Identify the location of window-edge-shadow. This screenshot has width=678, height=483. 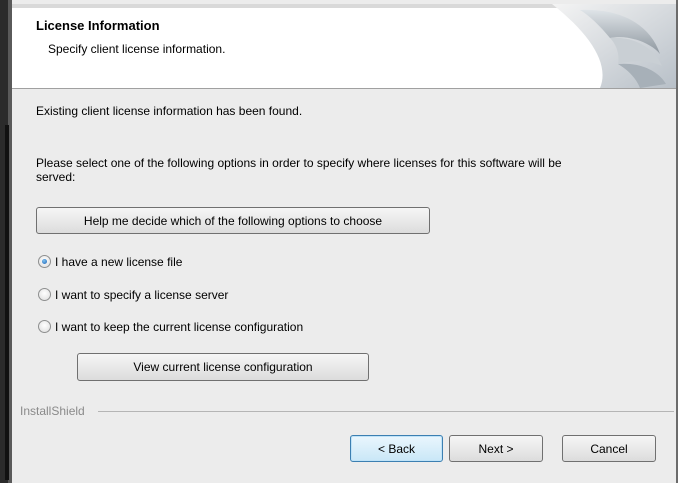
(7, 302).